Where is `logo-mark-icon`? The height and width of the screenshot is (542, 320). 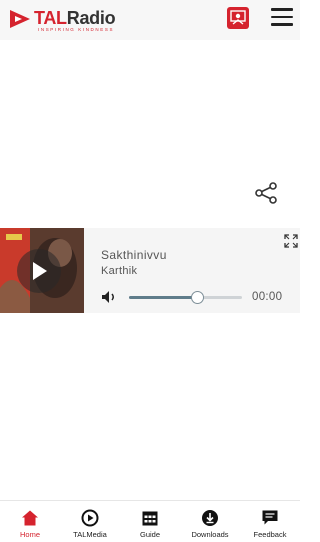
logo-mark-icon is located at coordinates (20, 19).